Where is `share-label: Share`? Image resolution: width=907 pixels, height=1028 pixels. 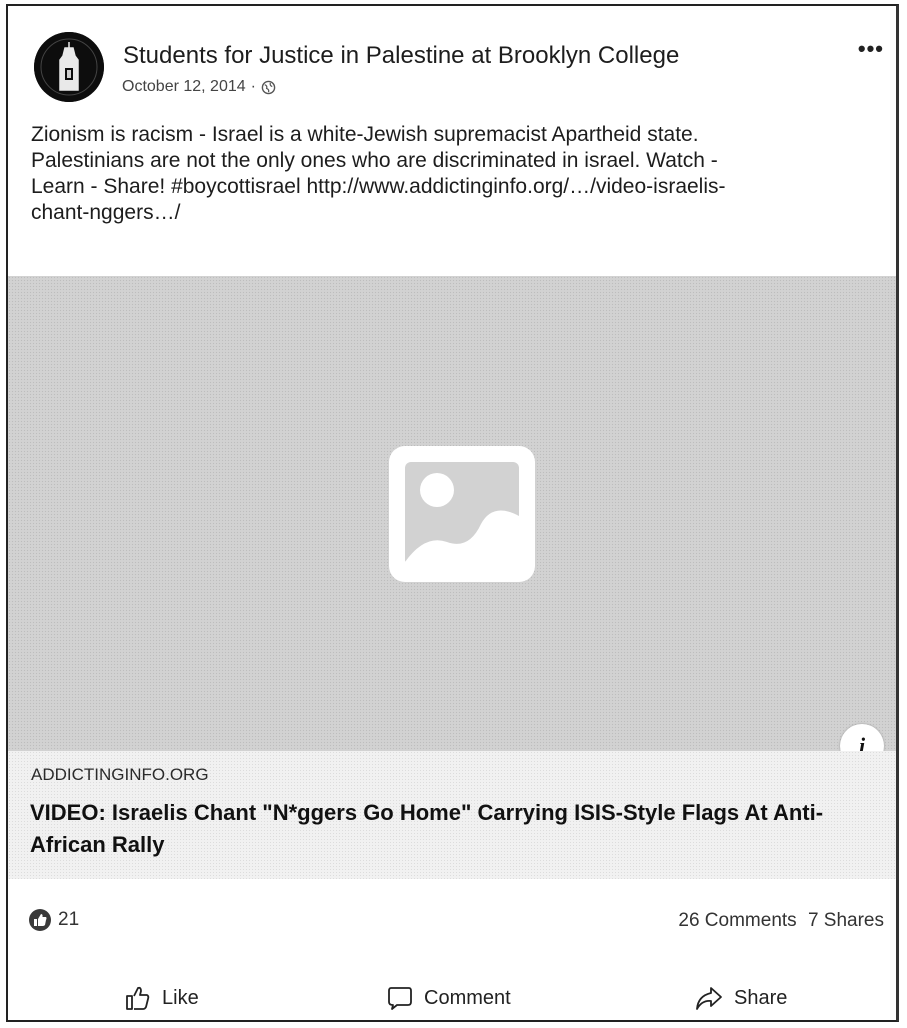
share-label: Share is located at coordinates (761, 997).